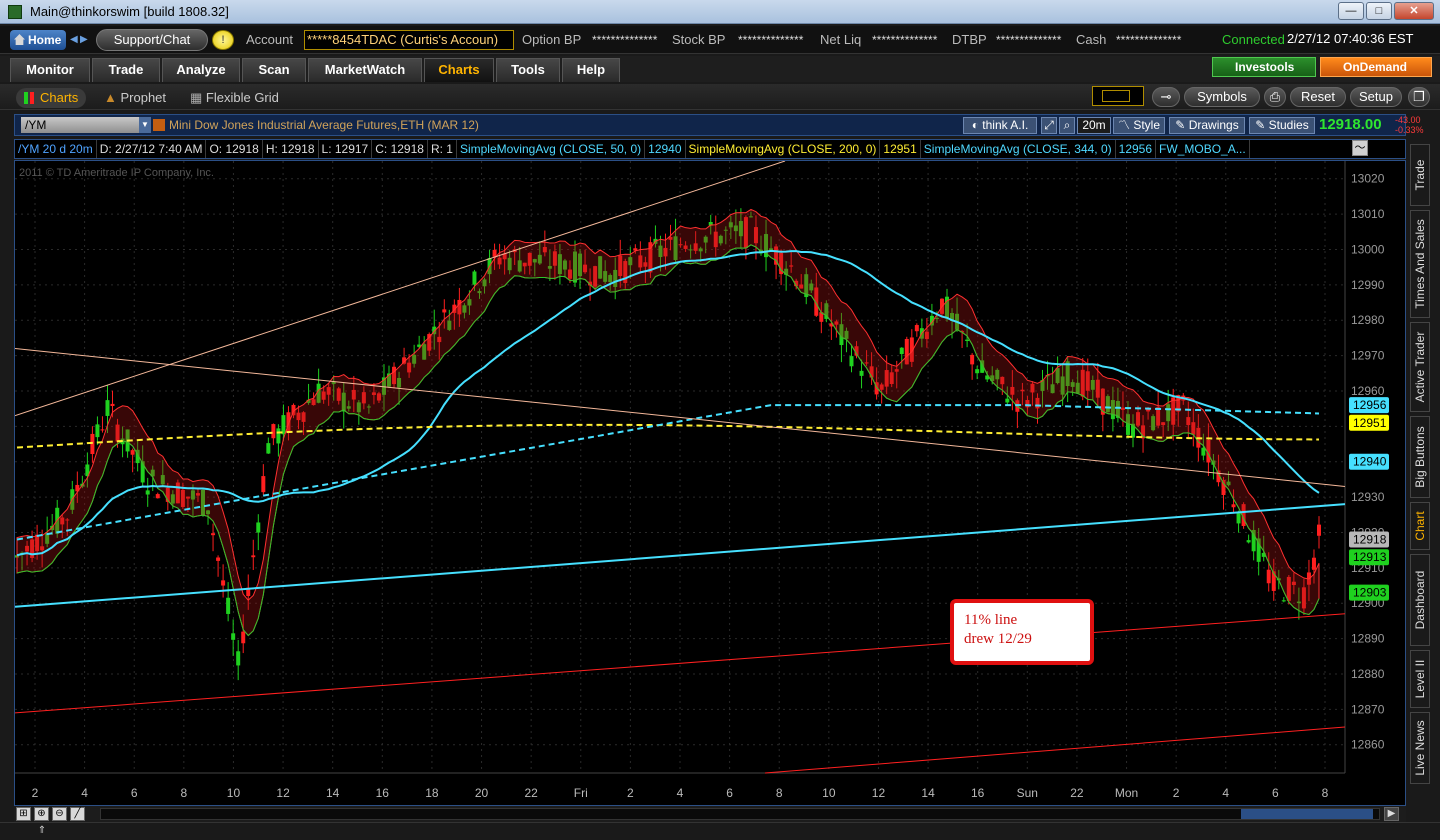 The height and width of the screenshot is (840, 1440). I want to click on chart-settings-icon: 〜, so click(1360, 148).